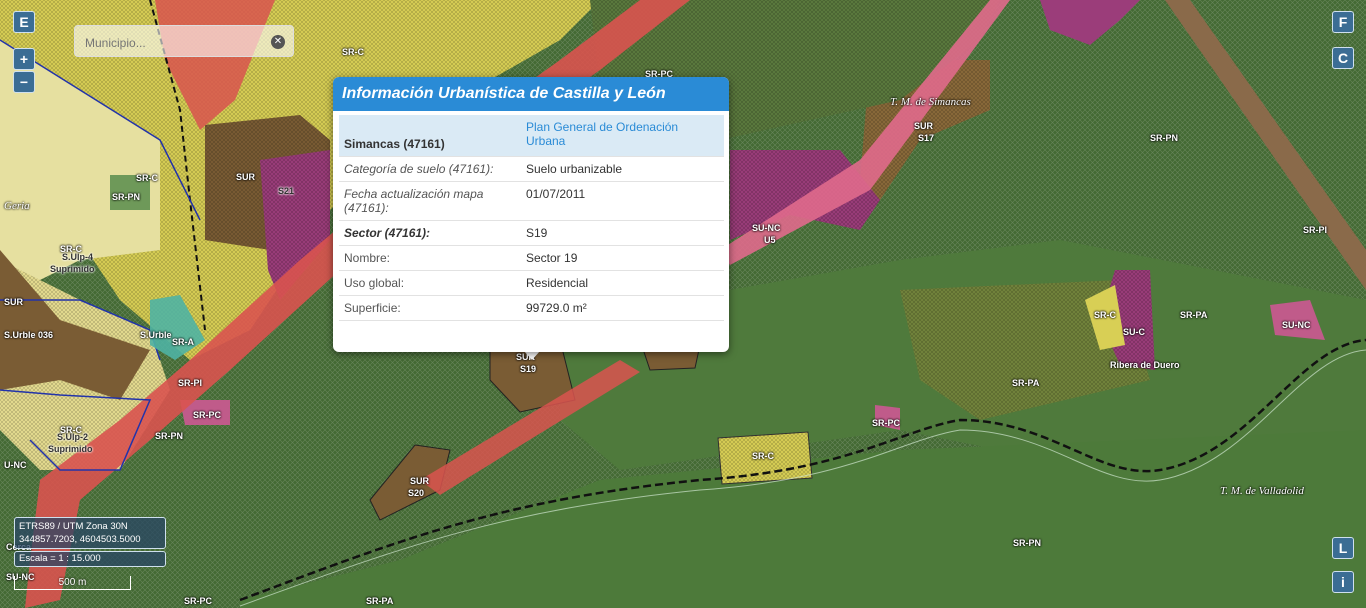 The height and width of the screenshot is (608, 1366). Describe the element at coordinates (430, 136) in the screenshot. I see `municipality-name: Simancas (47161)` at that location.